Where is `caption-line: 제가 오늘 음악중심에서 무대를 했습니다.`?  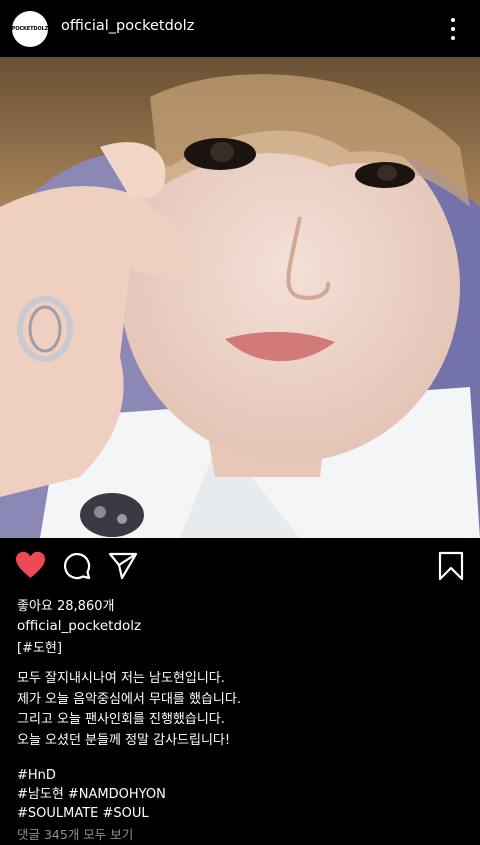
caption-line: 제가 오늘 음악중심에서 무대를 했습니다. is located at coordinates (129, 699).